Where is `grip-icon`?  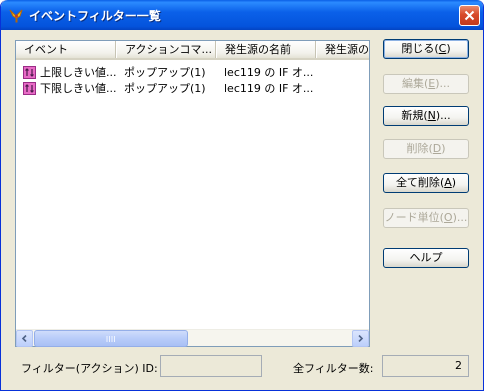
grip-icon is located at coordinates (110, 339).